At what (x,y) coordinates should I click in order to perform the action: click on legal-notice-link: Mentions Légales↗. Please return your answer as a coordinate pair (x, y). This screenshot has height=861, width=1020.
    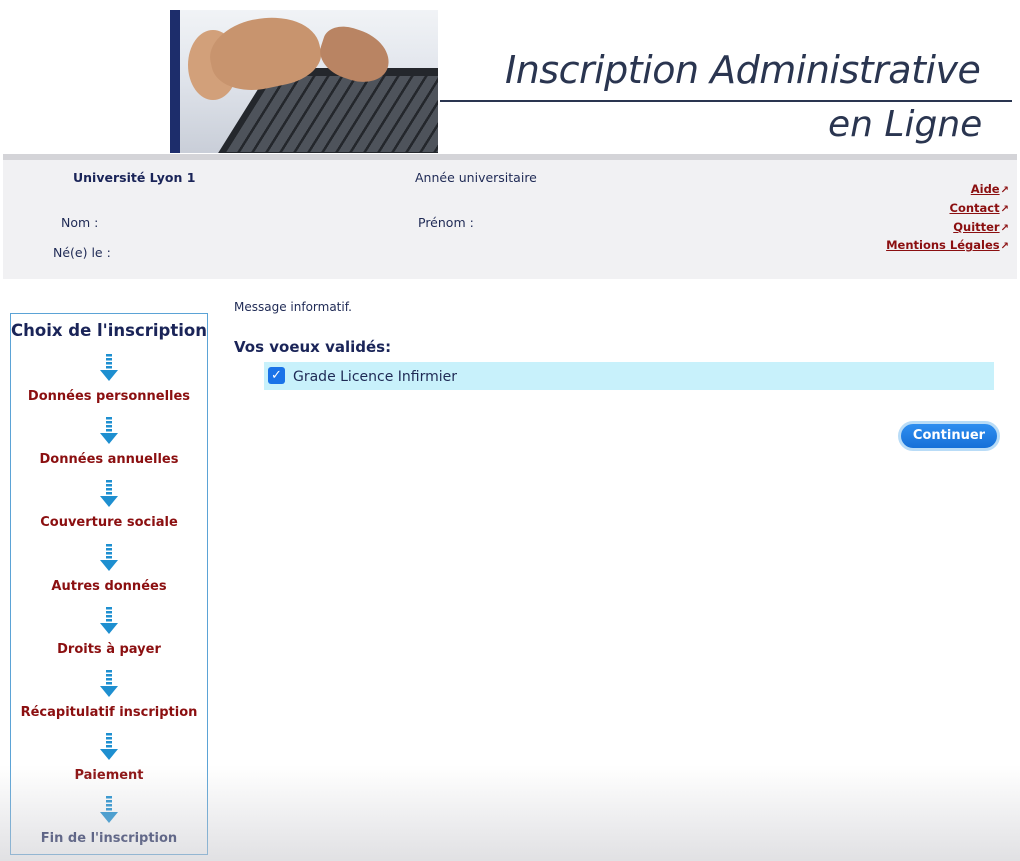
    Looking at the image, I should click on (947, 245).